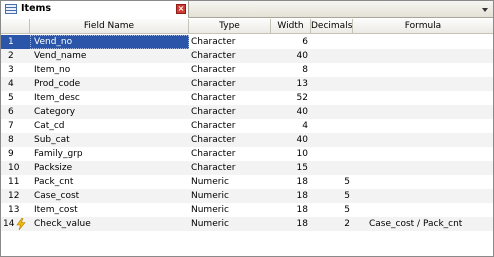 This screenshot has height=257, width=494. Describe the element at coordinates (109, 224) in the screenshot. I see `field-name-cell: Check_value` at that location.